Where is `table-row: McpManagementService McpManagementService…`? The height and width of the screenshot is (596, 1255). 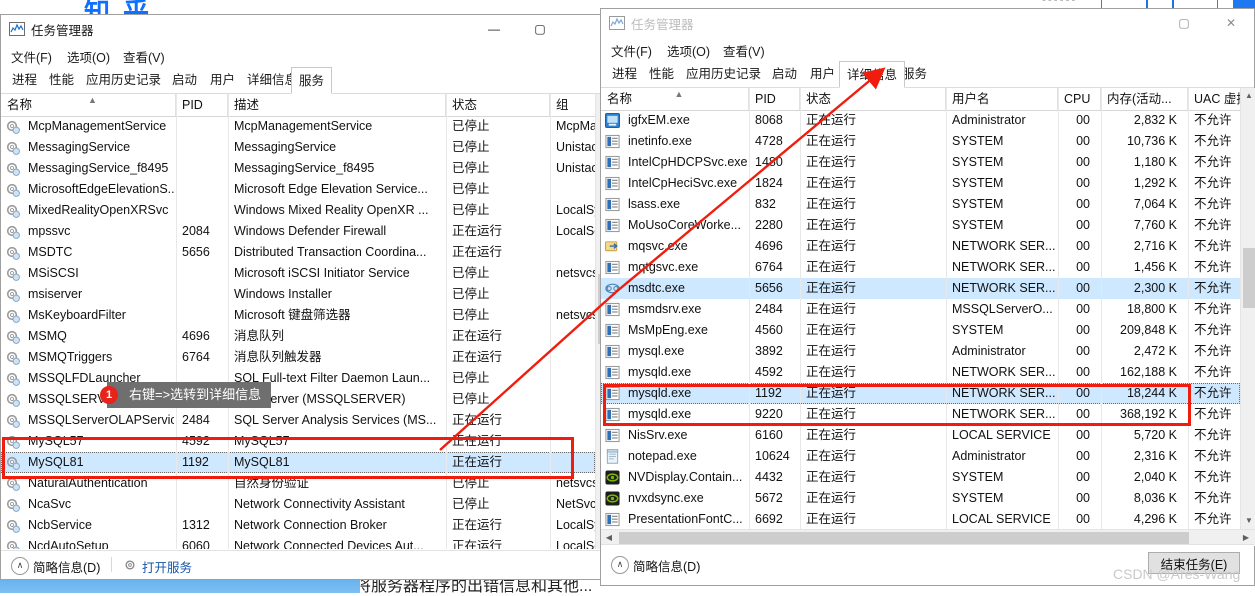 table-row: McpManagementService McpManagementService… is located at coordinates (298, 126).